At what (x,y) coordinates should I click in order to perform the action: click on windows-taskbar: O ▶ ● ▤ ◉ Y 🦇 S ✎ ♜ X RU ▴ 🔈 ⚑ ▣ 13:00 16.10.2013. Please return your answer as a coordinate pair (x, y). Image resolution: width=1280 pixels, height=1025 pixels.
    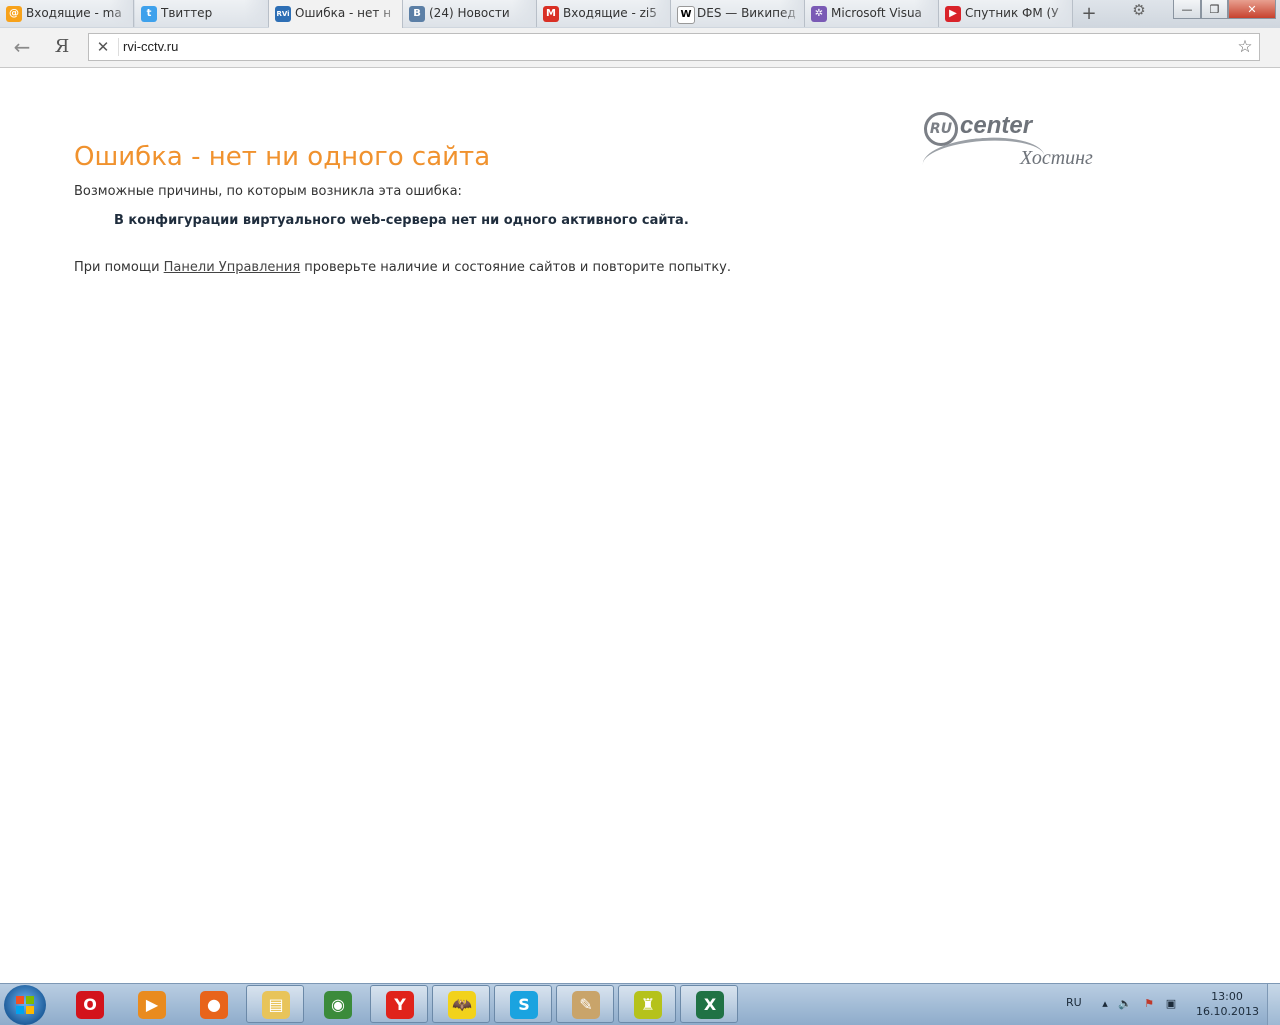
    Looking at the image, I should click on (640, 1004).